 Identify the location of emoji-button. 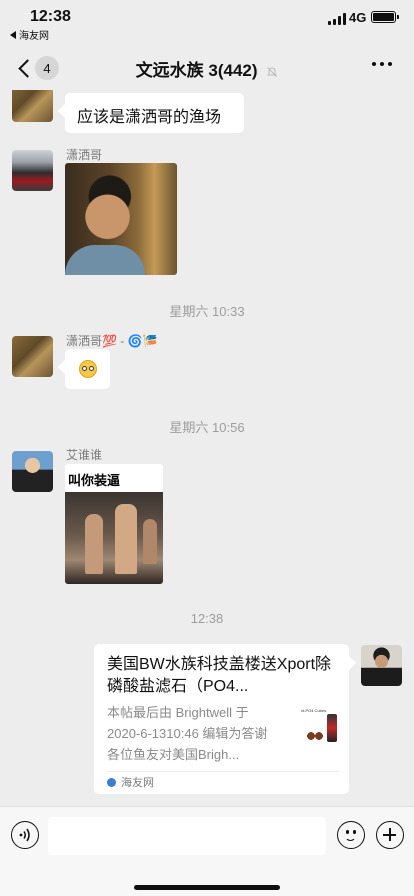
(351, 835).